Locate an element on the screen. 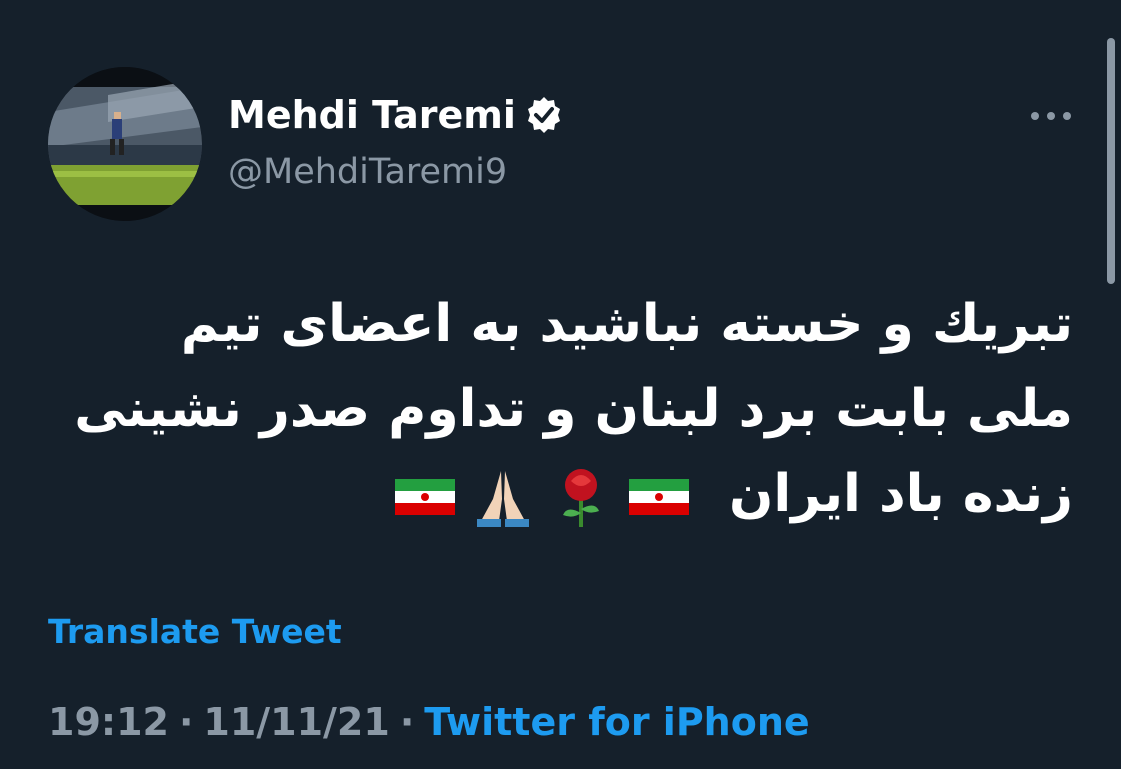  scrollbar is located at coordinates (1111, 161).